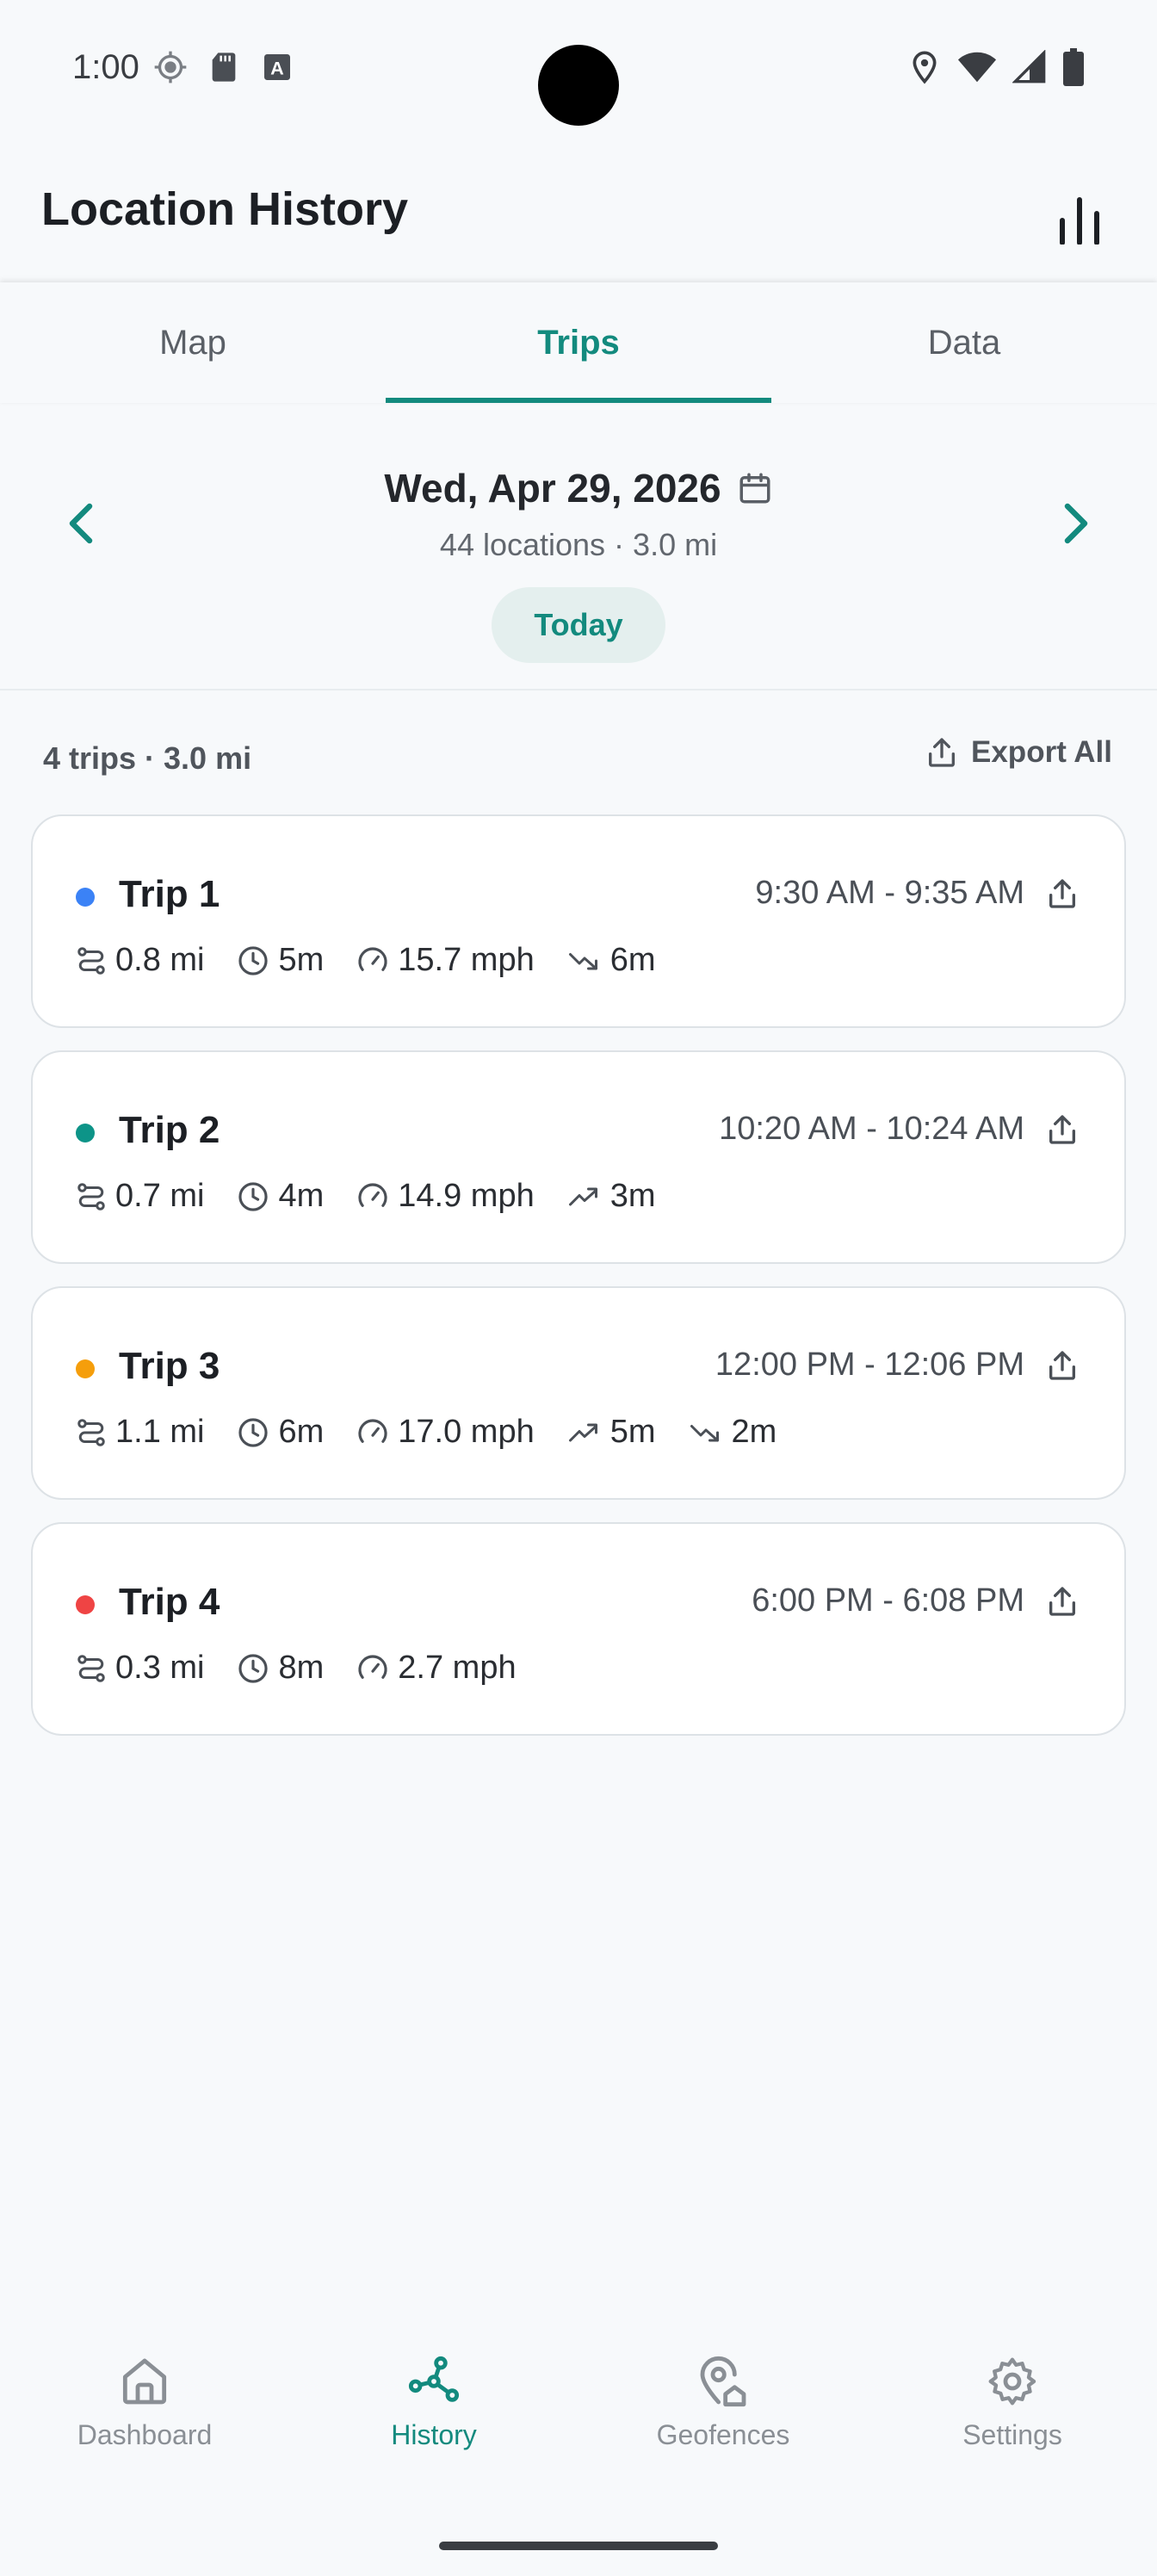  I want to click on gear-icon, so click(1012, 2381).